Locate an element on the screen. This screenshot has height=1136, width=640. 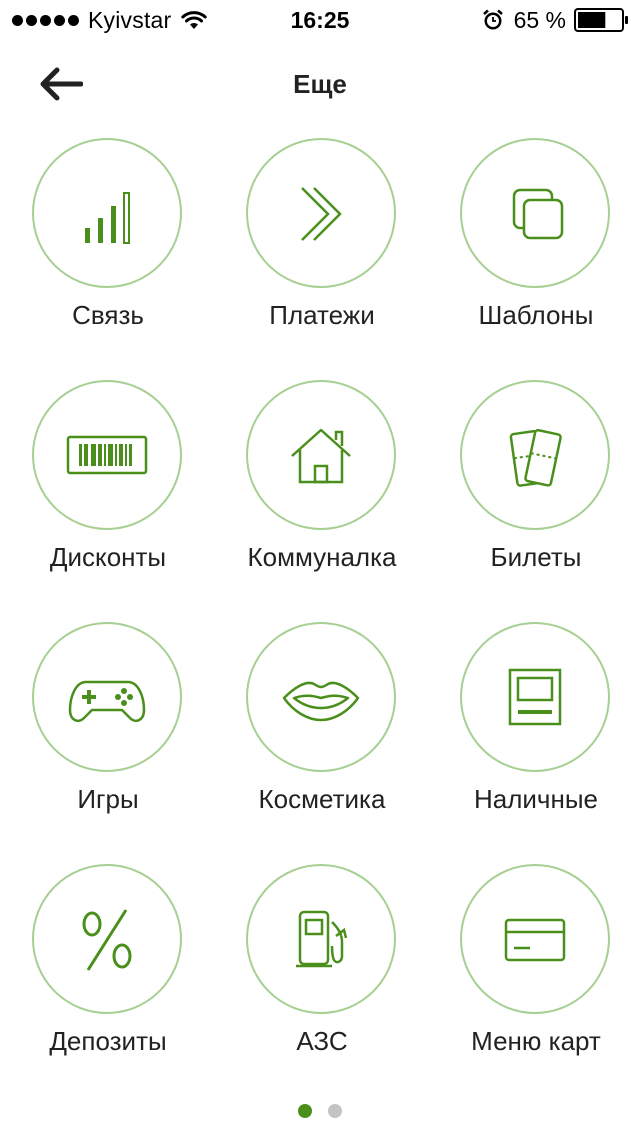
category-bilety: Билеты is located at coordinates (536, 488).